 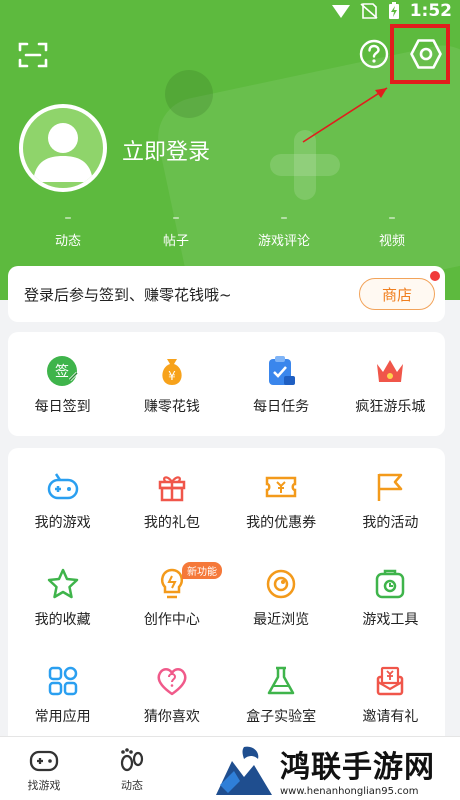 What do you see at coordinates (171, 523) in the screenshot?
I see `item-label: 我的礼包` at bounding box center [171, 523].